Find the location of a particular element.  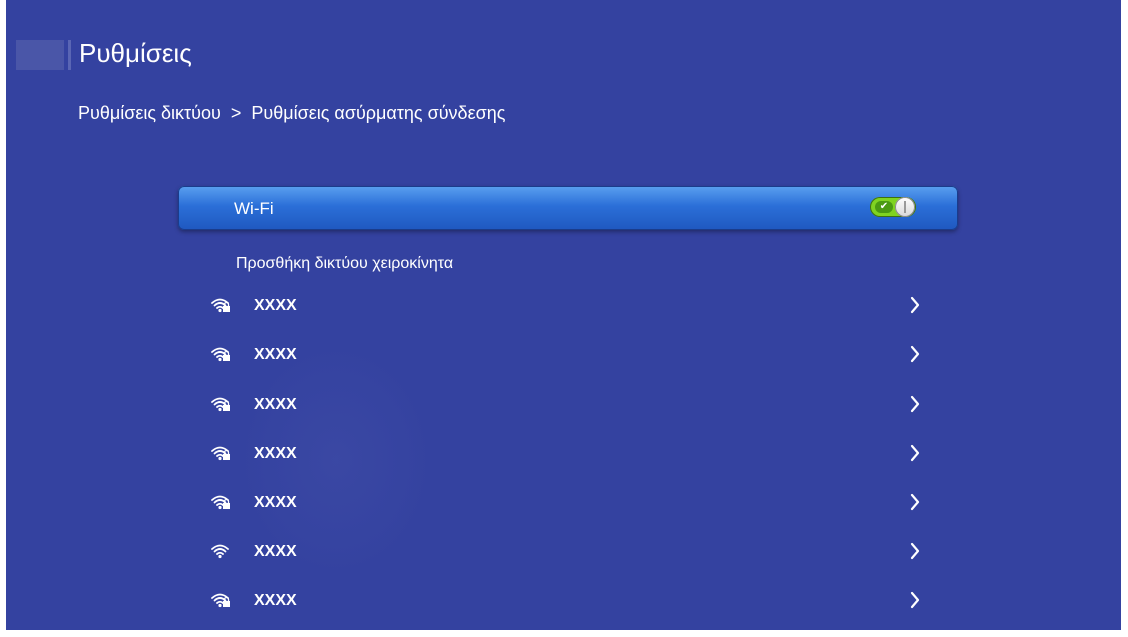

breadcrumb-item-wireless-settings: Ρυθμίσεις ασύρματης σύνδεσης is located at coordinates (378, 113).